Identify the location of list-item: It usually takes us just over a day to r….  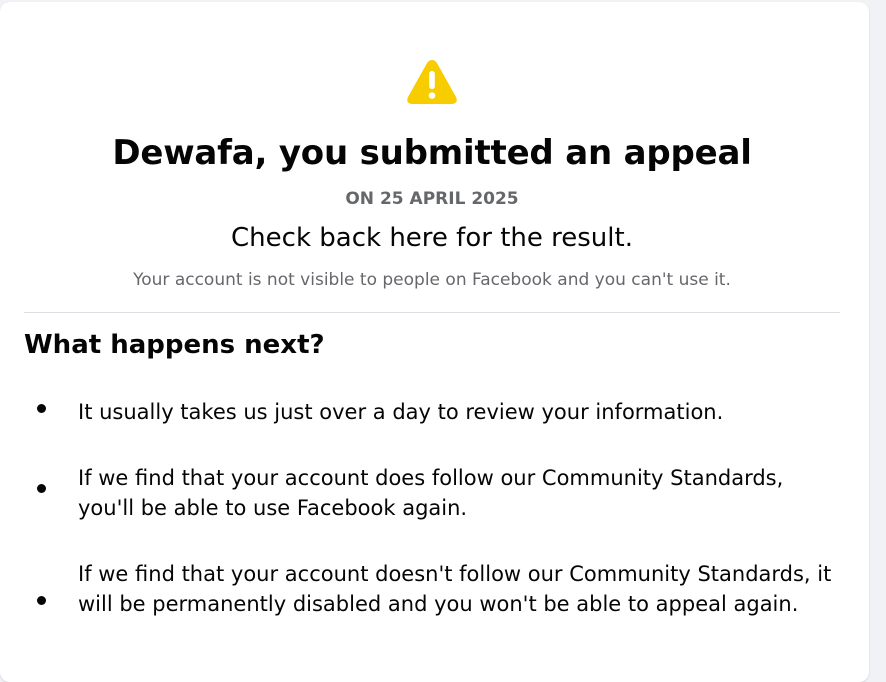
(401, 412).